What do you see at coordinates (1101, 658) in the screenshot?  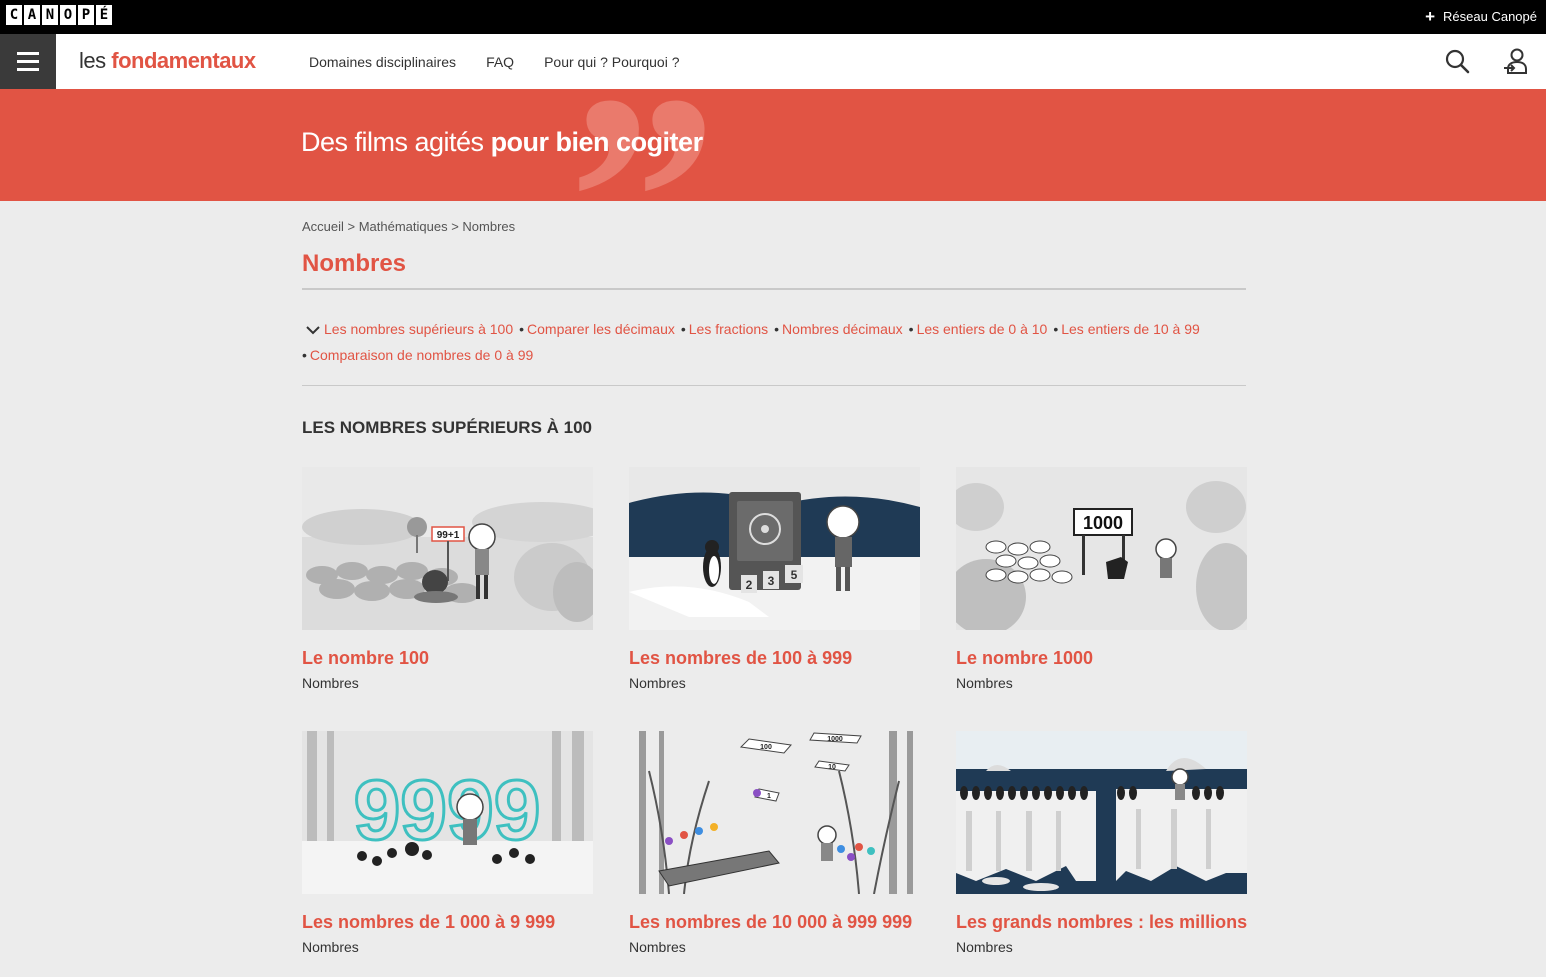 I see `card-title: Le nombre 1000` at bounding box center [1101, 658].